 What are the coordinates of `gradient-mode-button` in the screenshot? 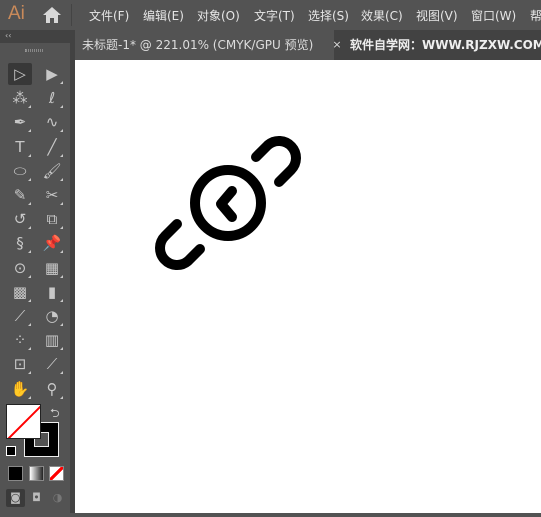 It's located at (36, 473).